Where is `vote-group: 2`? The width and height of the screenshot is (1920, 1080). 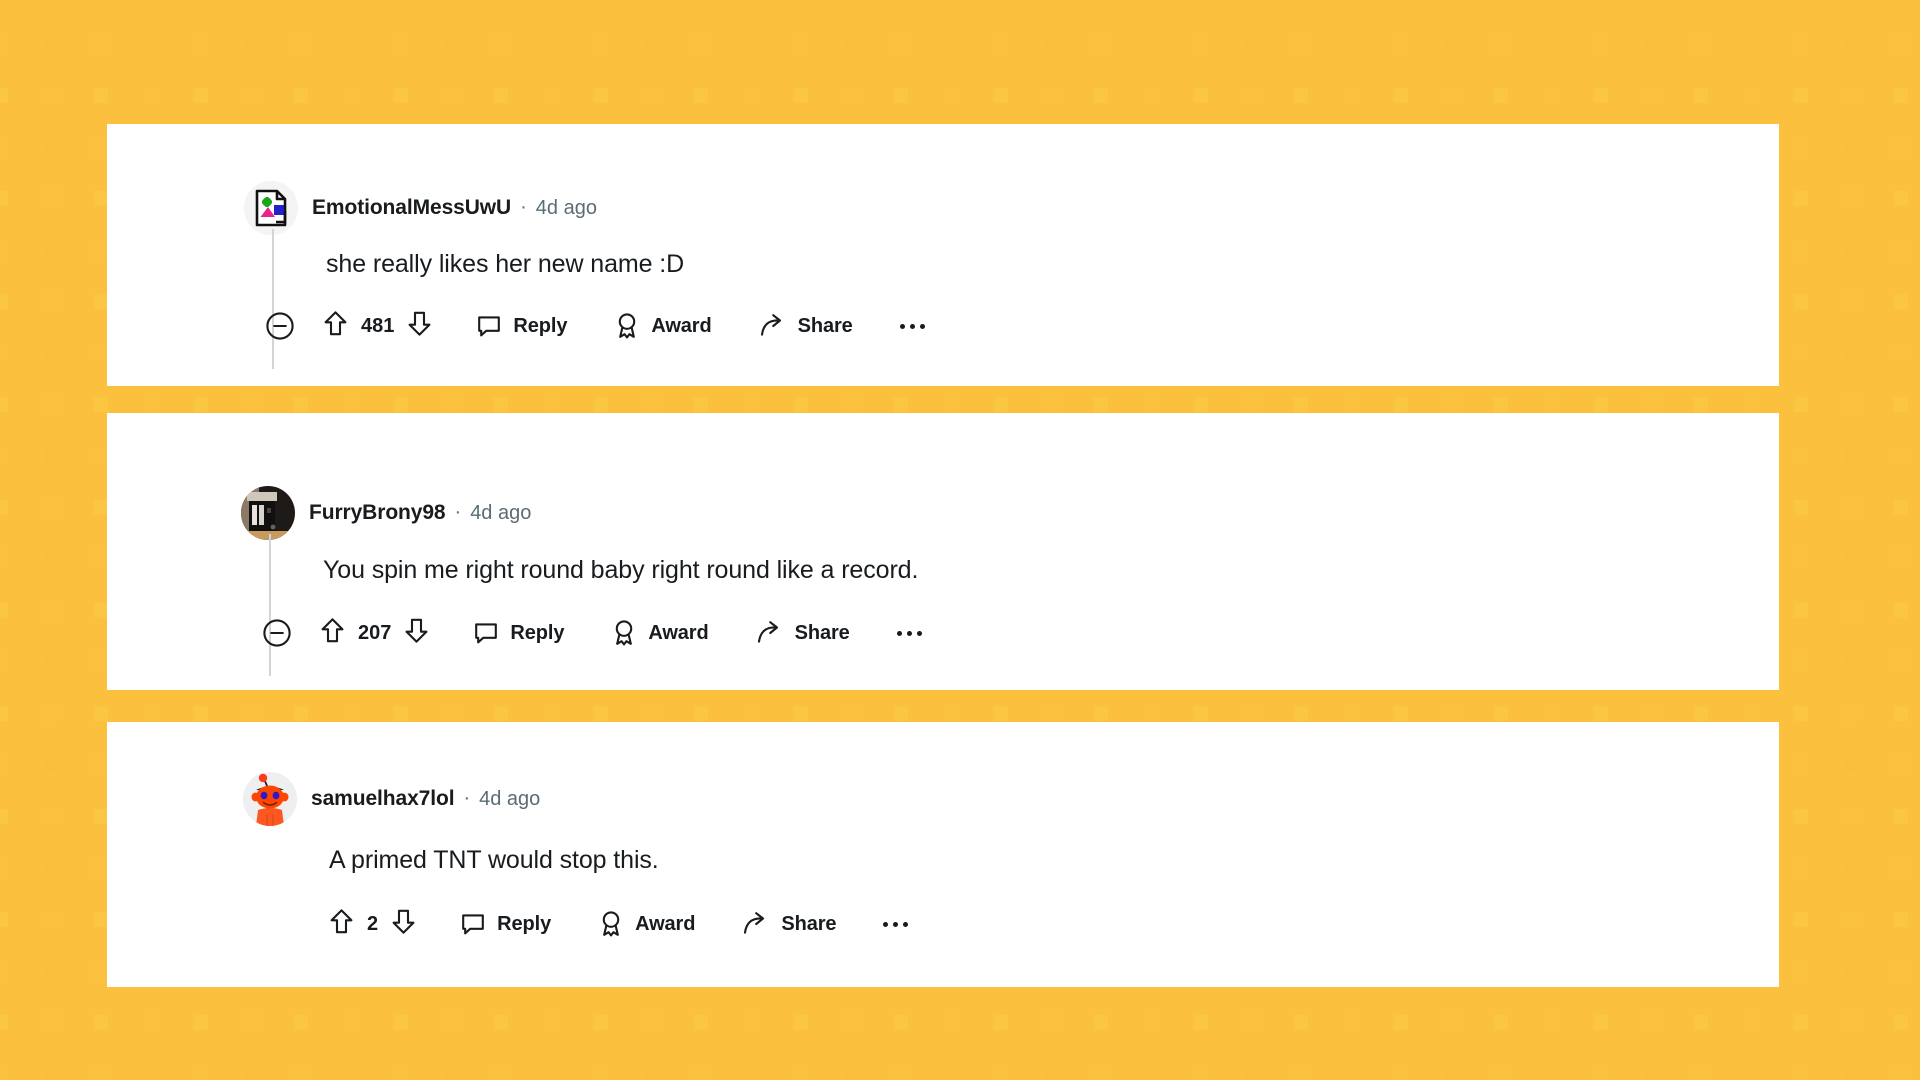 vote-group: 2 is located at coordinates (372, 924).